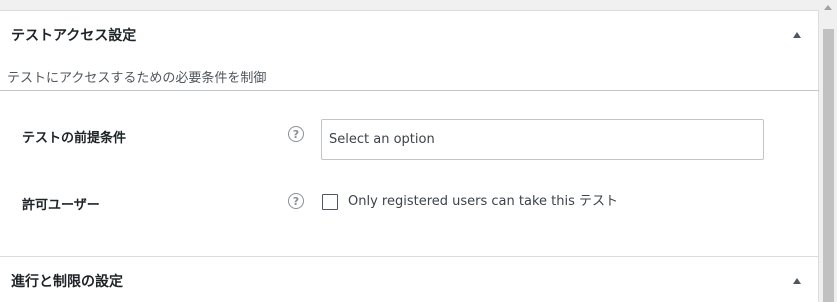  What do you see at coordinates (137, 78) in the screenshot?
I see `access-settings-description: テストにアクセスするための必要条件を制御` at bounding box center [137, 78].